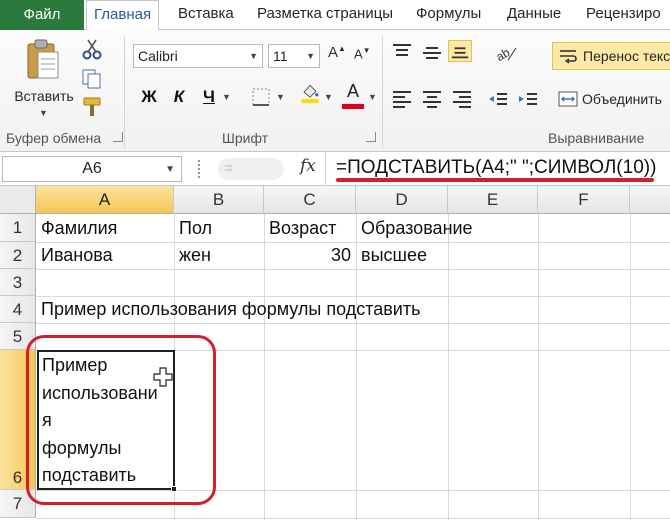  What do you see at coordinates (262, 97) in the screenshot?
I see `borders-icon` at bounding box center [262, 97].